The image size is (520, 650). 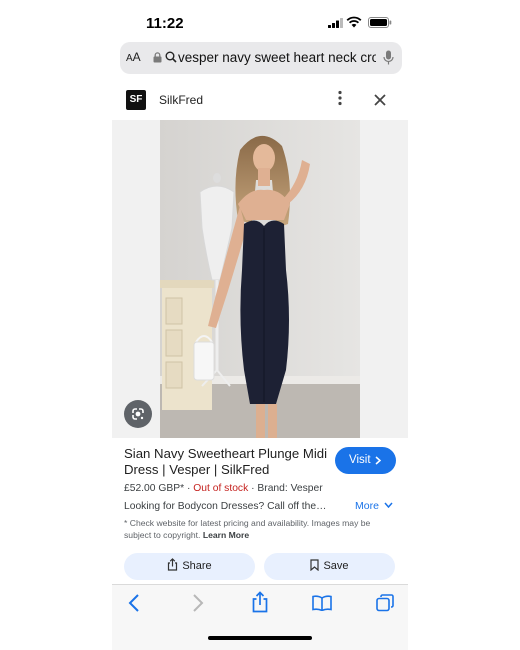 I want to click on bookmark-icon, so click(x=315, y=565).